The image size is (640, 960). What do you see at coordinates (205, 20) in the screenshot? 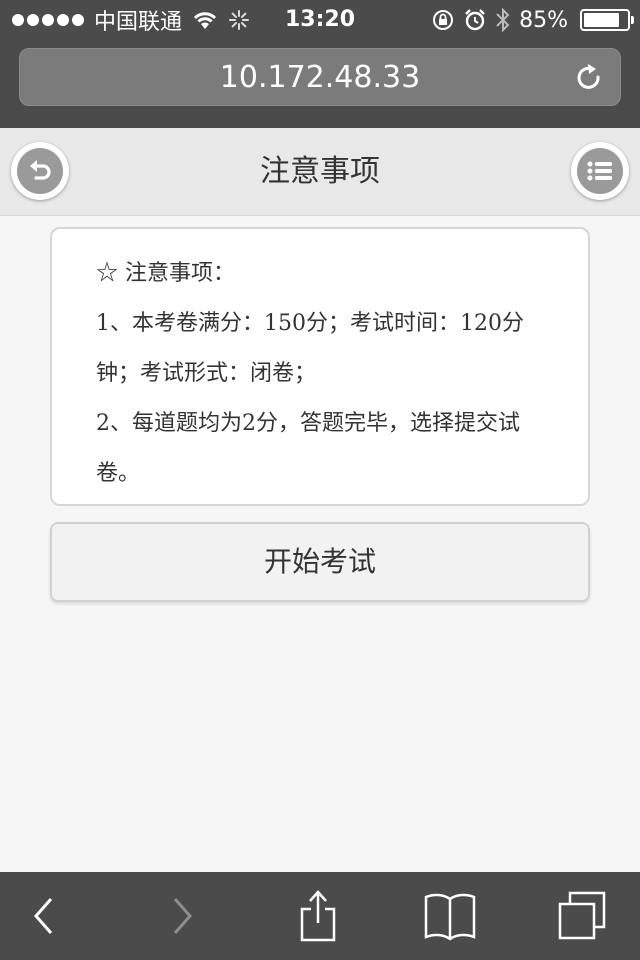
I see `wifi-icon` at bounding box center [205, 20].